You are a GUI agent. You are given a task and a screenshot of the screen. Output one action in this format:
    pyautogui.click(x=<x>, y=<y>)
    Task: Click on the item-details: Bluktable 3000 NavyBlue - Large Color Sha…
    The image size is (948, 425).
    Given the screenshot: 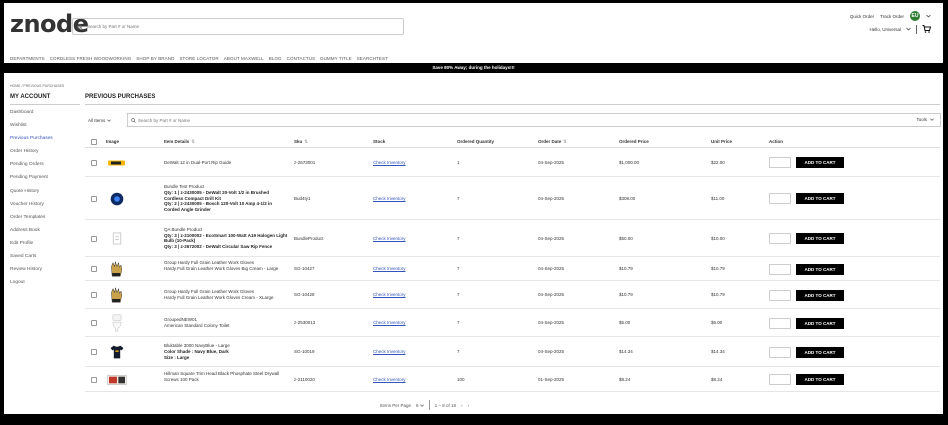 What is the action you would take?
    pyautogui.click(x=226, y=351)
    